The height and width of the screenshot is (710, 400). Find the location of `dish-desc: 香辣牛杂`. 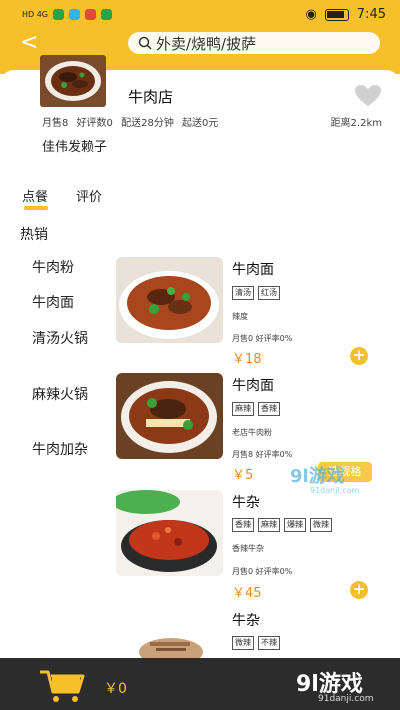

dish-desc: 香辣牛杂 is located at coordinates (248, 548).